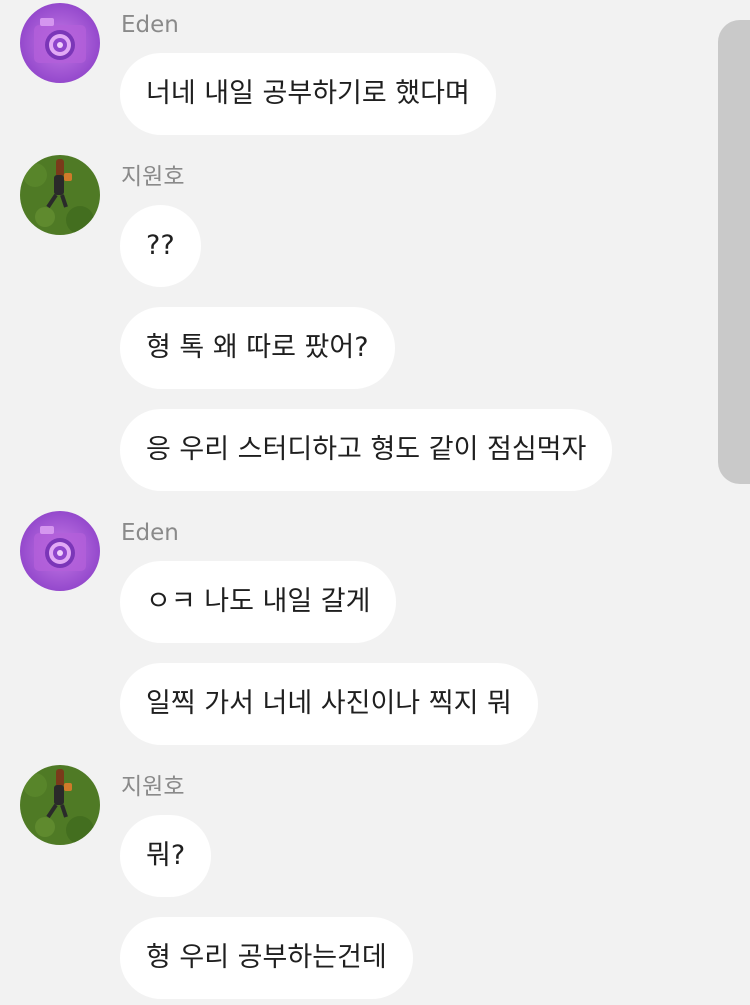 This screenshot has width=750, height=1005. What do you see at coordinates (257, 348) in the screenshot?
I see `message-bubble: 형 톡 왜 따로 팠어?` at bounding box center [257, 348].